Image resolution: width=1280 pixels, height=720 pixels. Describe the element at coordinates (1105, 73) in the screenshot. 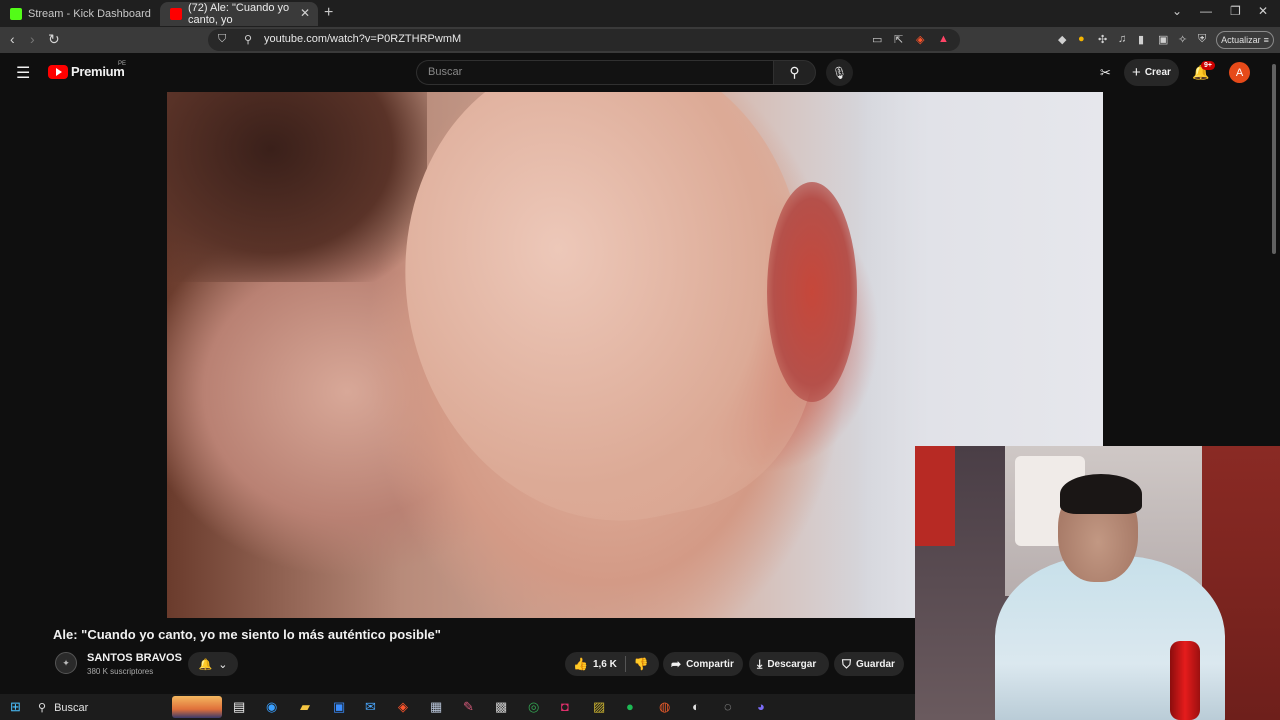

I see `clips-icon: ✂` at that location.